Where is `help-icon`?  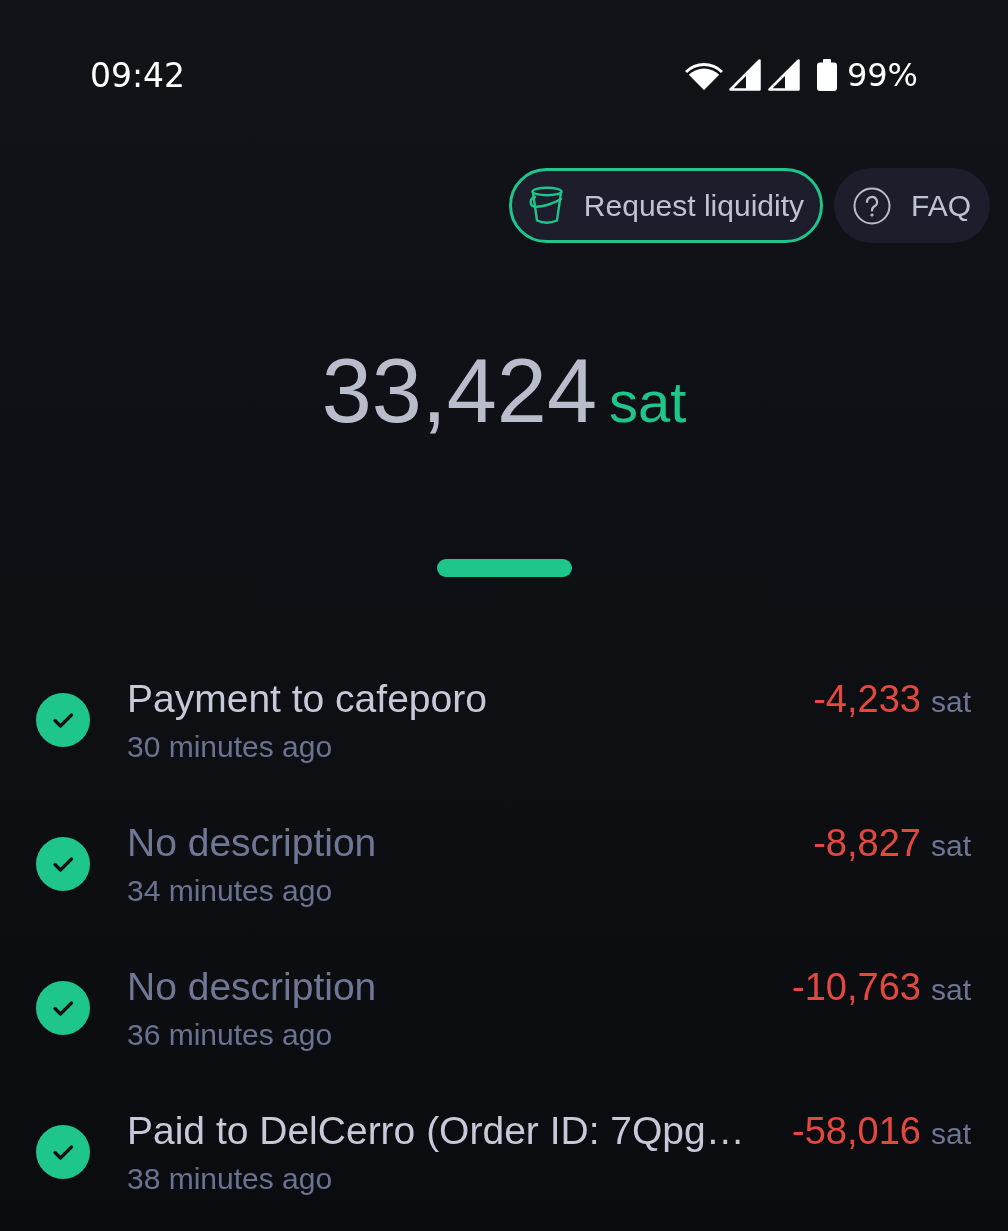 help-icon is located at coordinates (872, 205).